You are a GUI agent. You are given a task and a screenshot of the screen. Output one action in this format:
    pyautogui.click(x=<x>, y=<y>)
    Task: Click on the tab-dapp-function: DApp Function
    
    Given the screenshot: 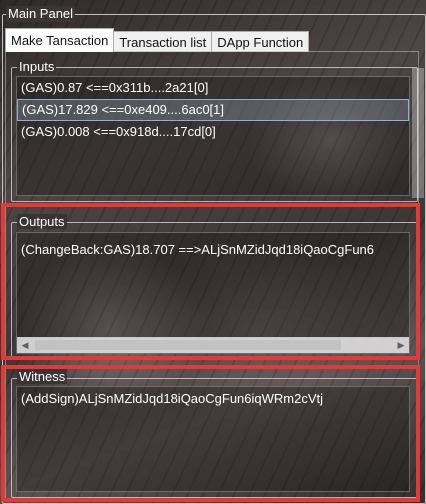 What is the action you would take?
    pyautogui.click(x=260, y=41)
    